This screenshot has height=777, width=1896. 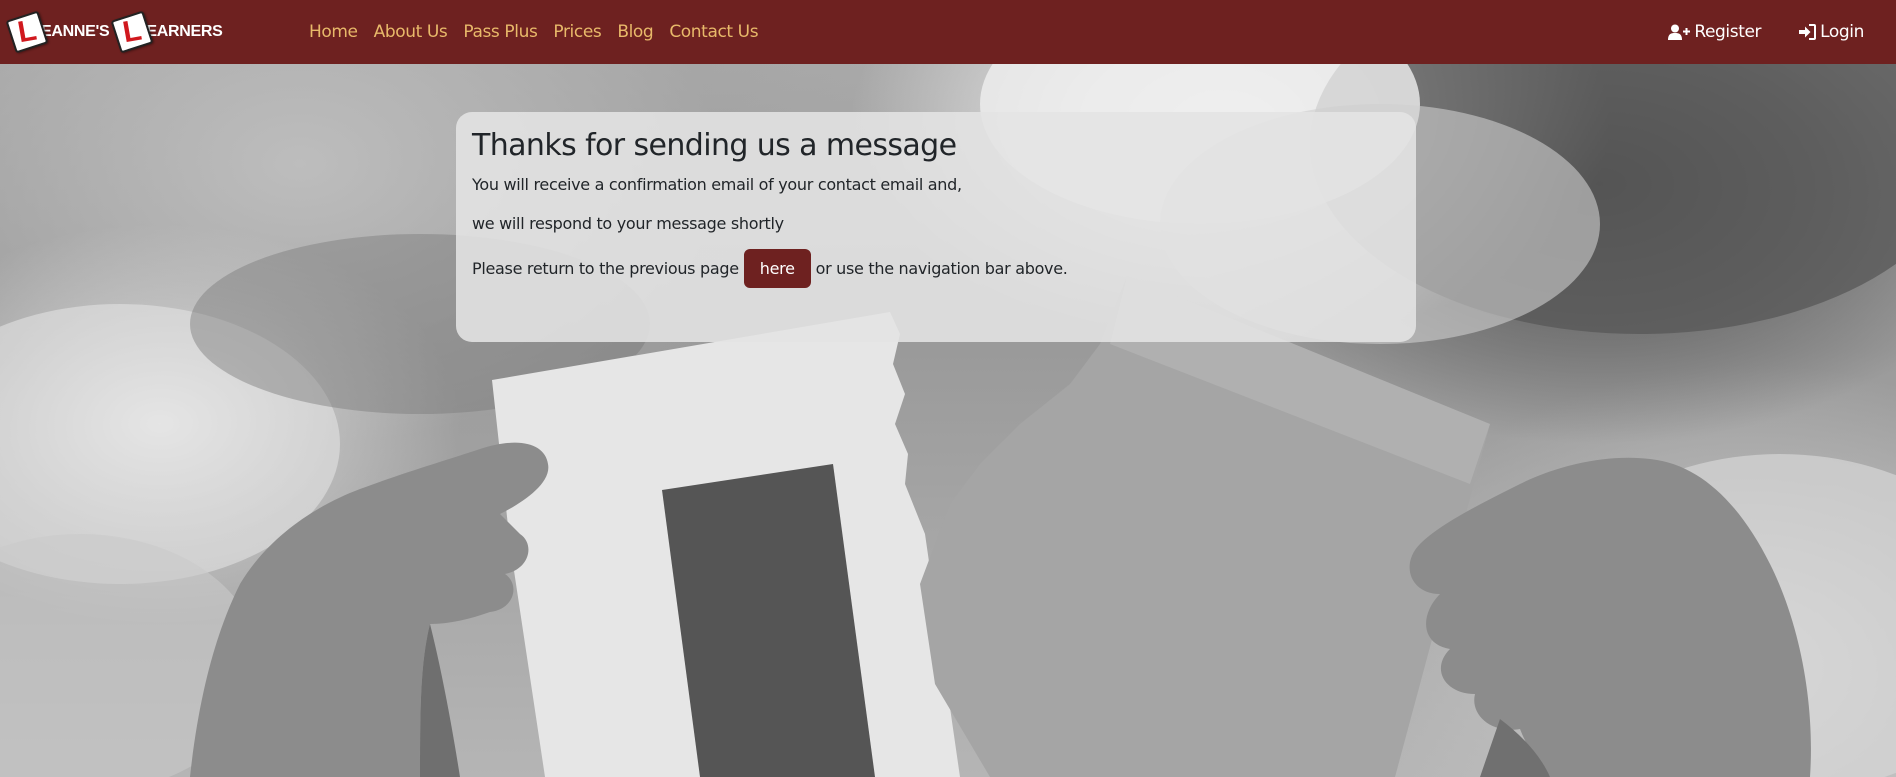 I want to click on logo-word-2: EARNERS, so click(x=184, y=31).